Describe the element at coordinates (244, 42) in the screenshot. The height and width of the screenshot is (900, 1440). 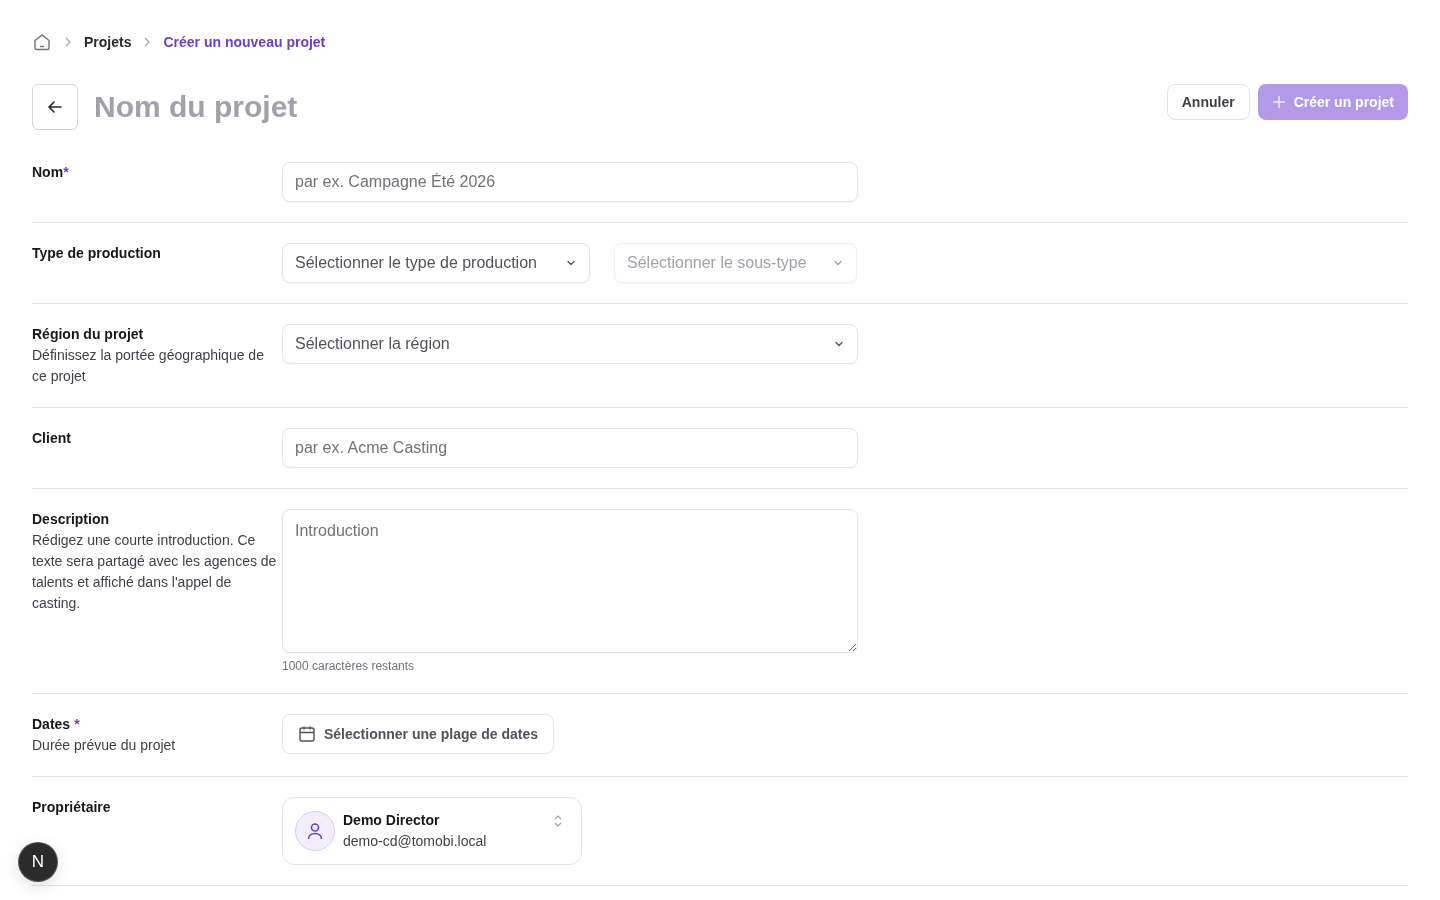
I see `breadcrumb-link: Créer un nouveau projet` at that location.